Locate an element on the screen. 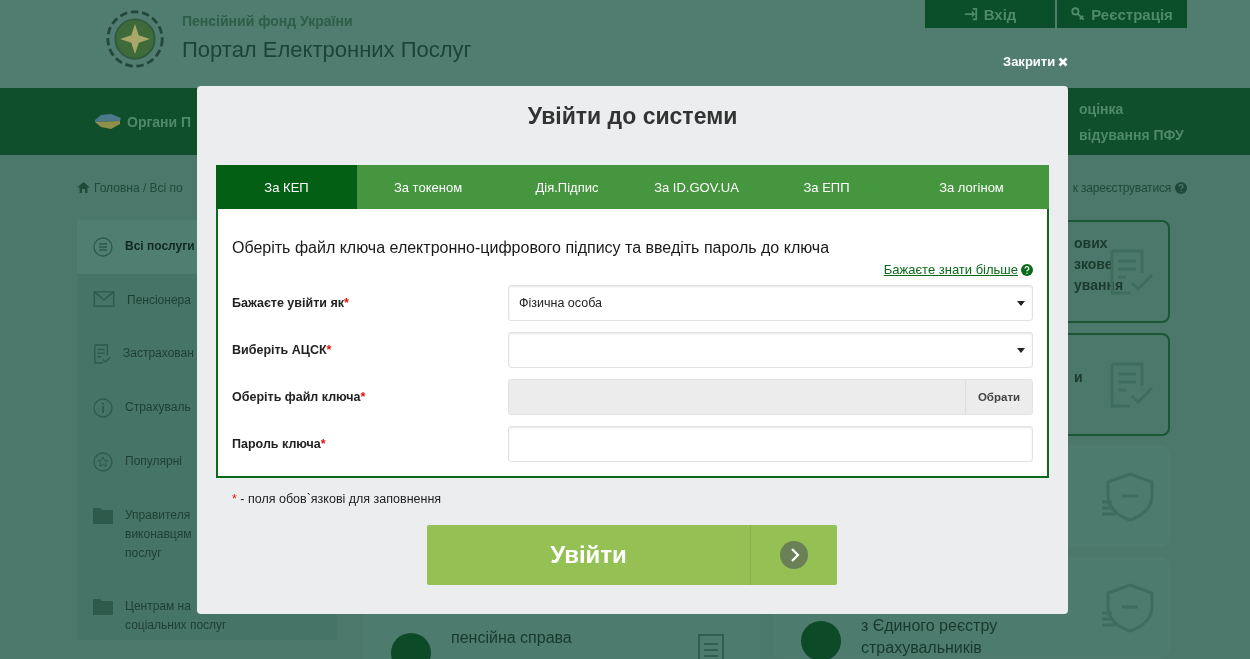 Image resolution: width=1250 pixels, height=659 pixels. card-title: зкове is located at coordinates (1094, 264).